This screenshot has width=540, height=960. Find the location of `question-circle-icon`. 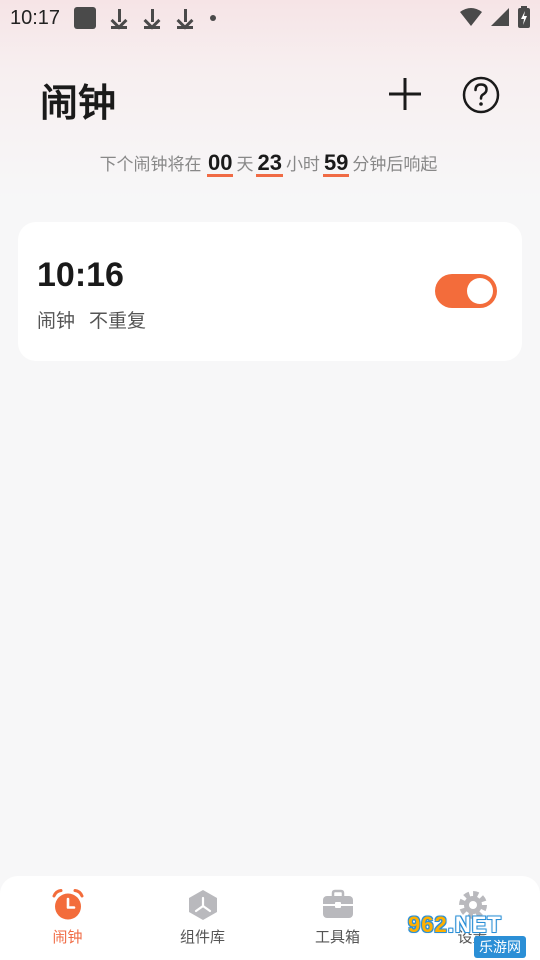

question-circle-icon is located at coordinates (481, 95).